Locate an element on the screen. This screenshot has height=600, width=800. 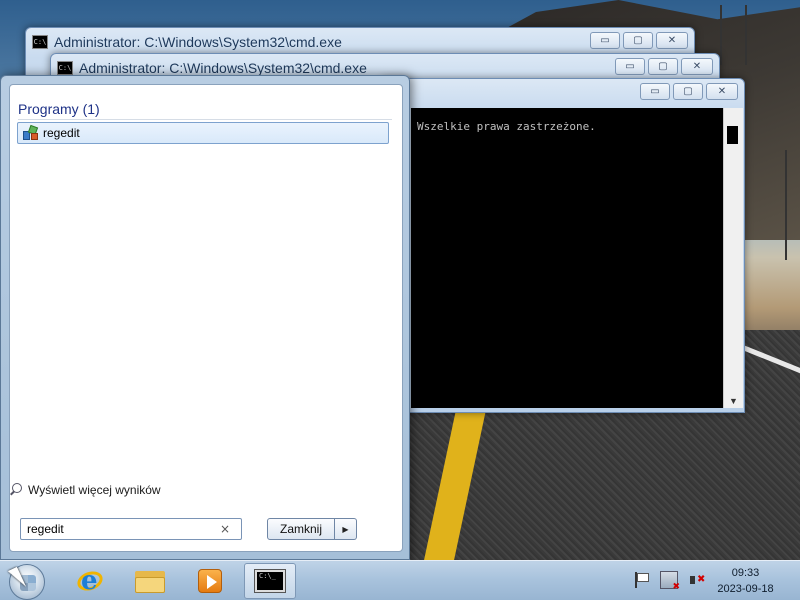
search-section-header: Programy (1) is located at coordinates (205, 110).